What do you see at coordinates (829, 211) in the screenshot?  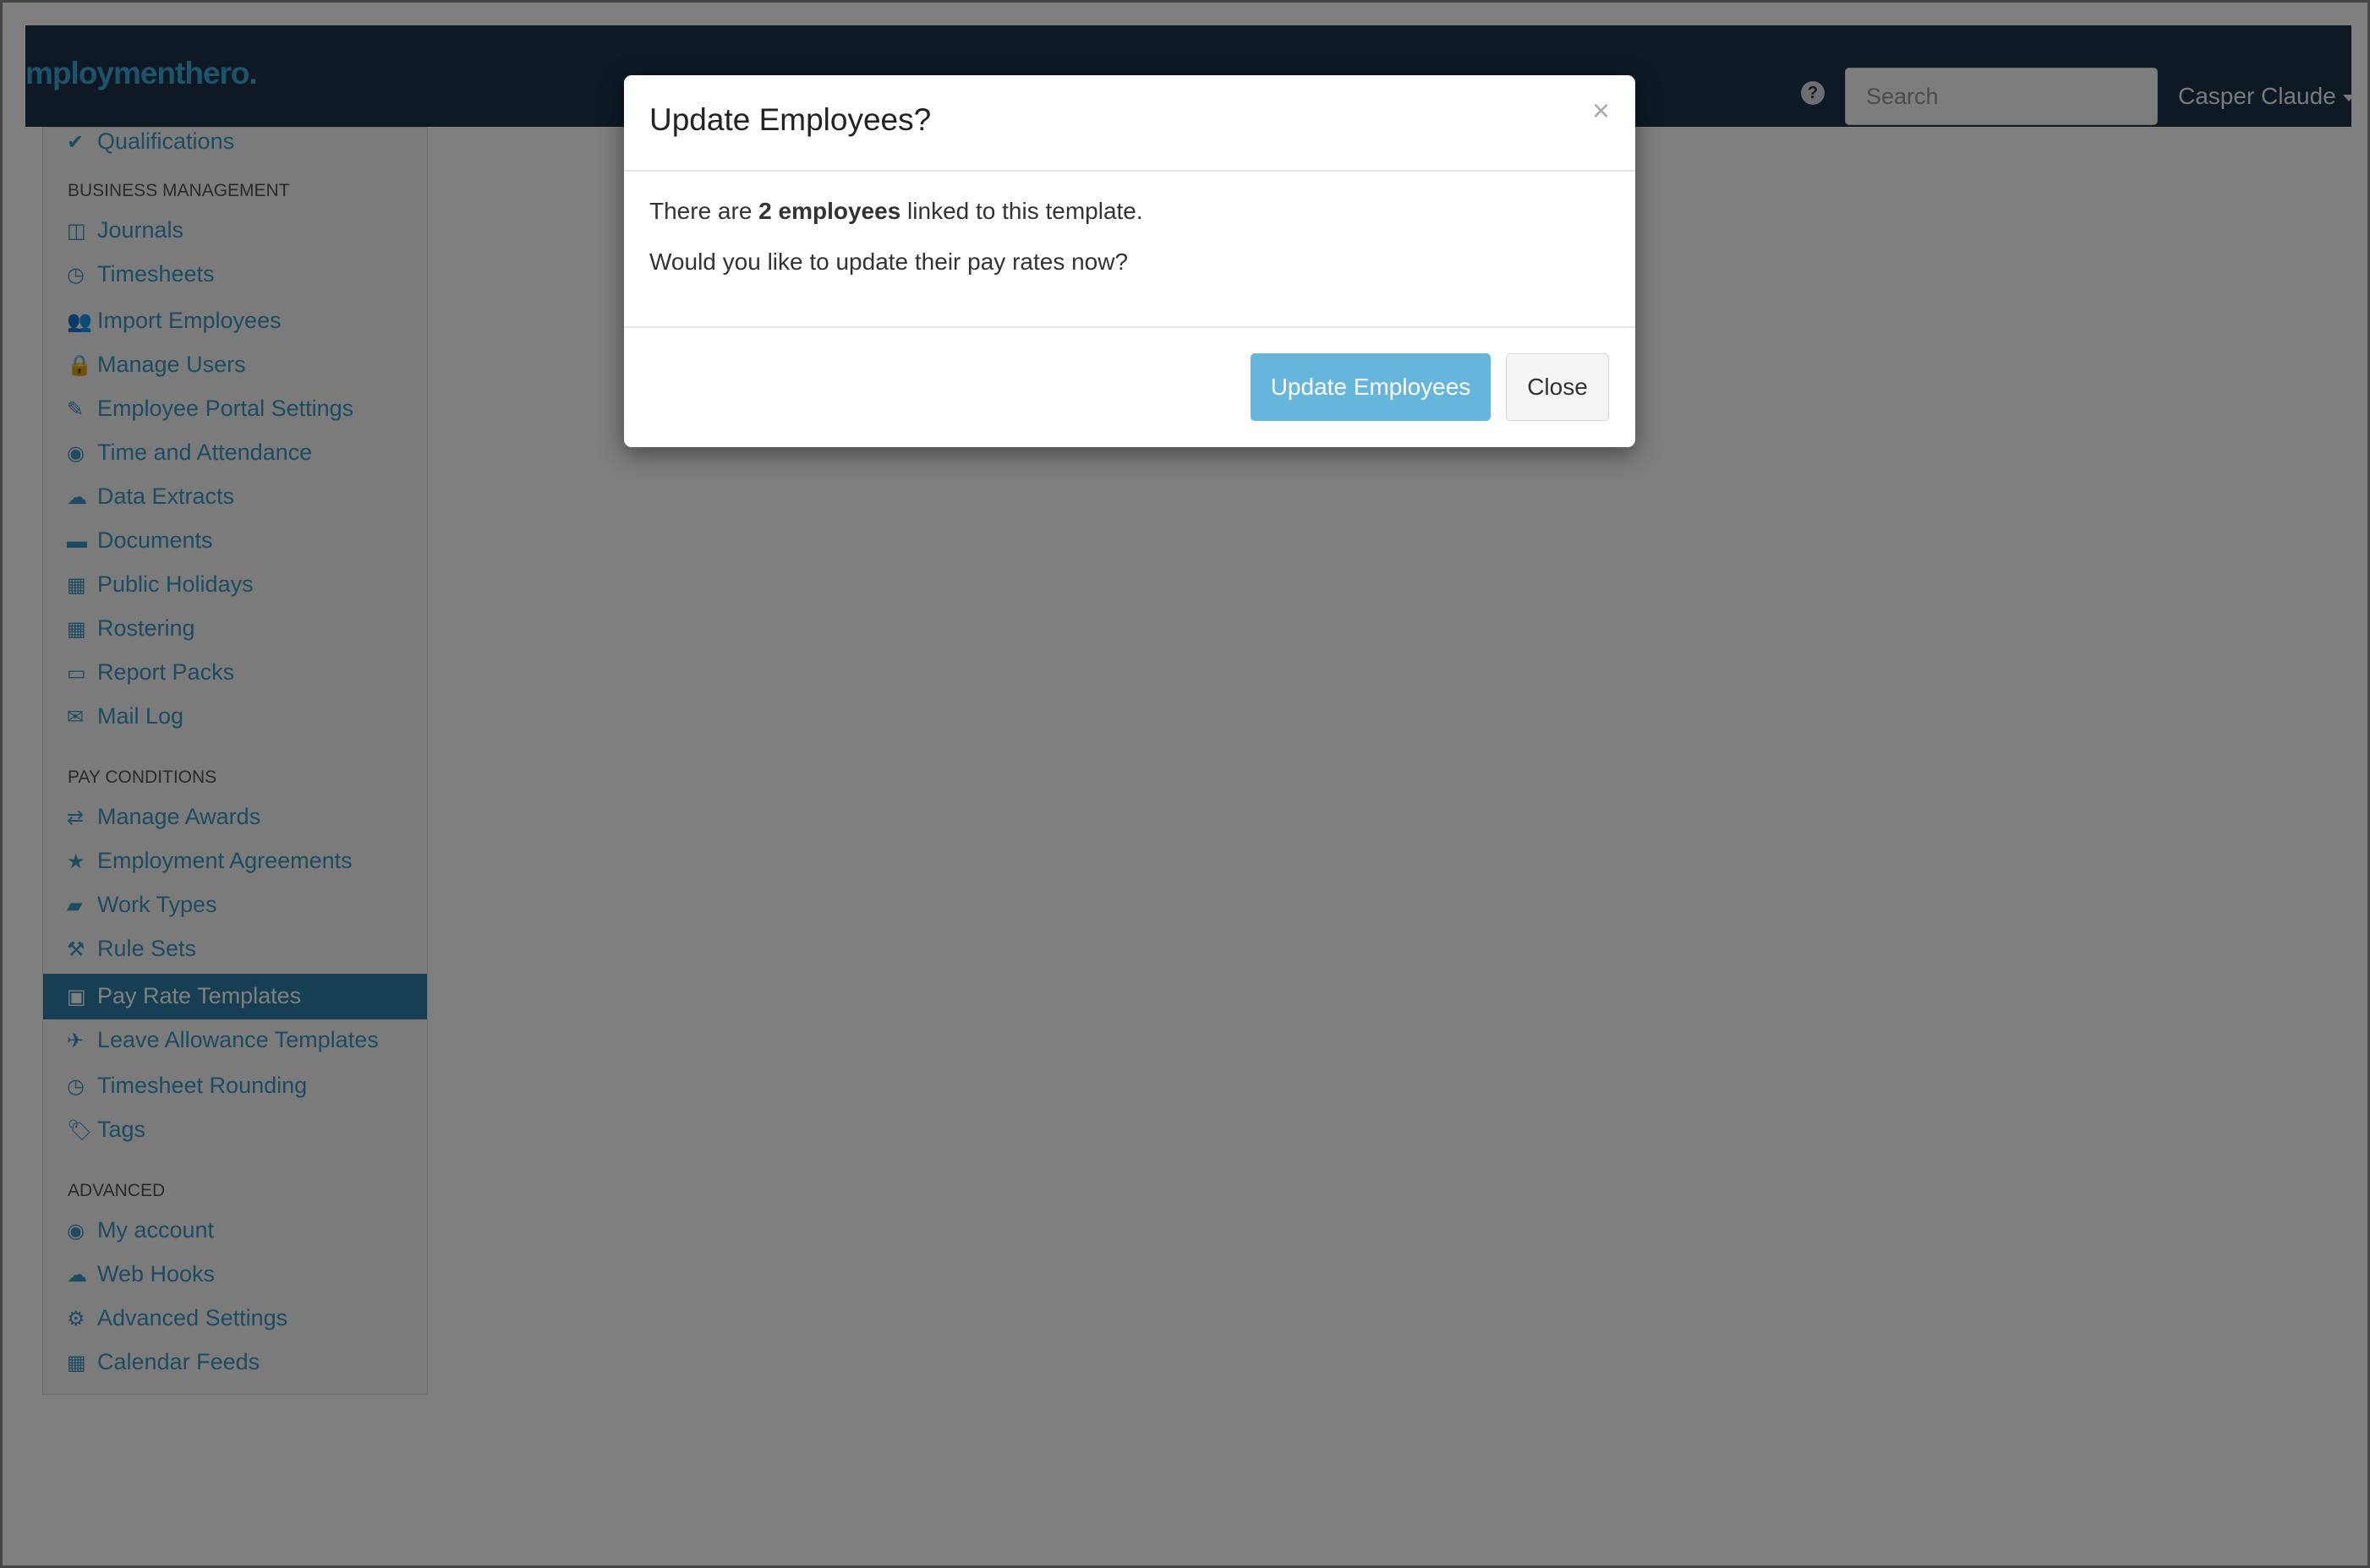 I see `employee-count: 2 employees` at bounding box center [829, 211].